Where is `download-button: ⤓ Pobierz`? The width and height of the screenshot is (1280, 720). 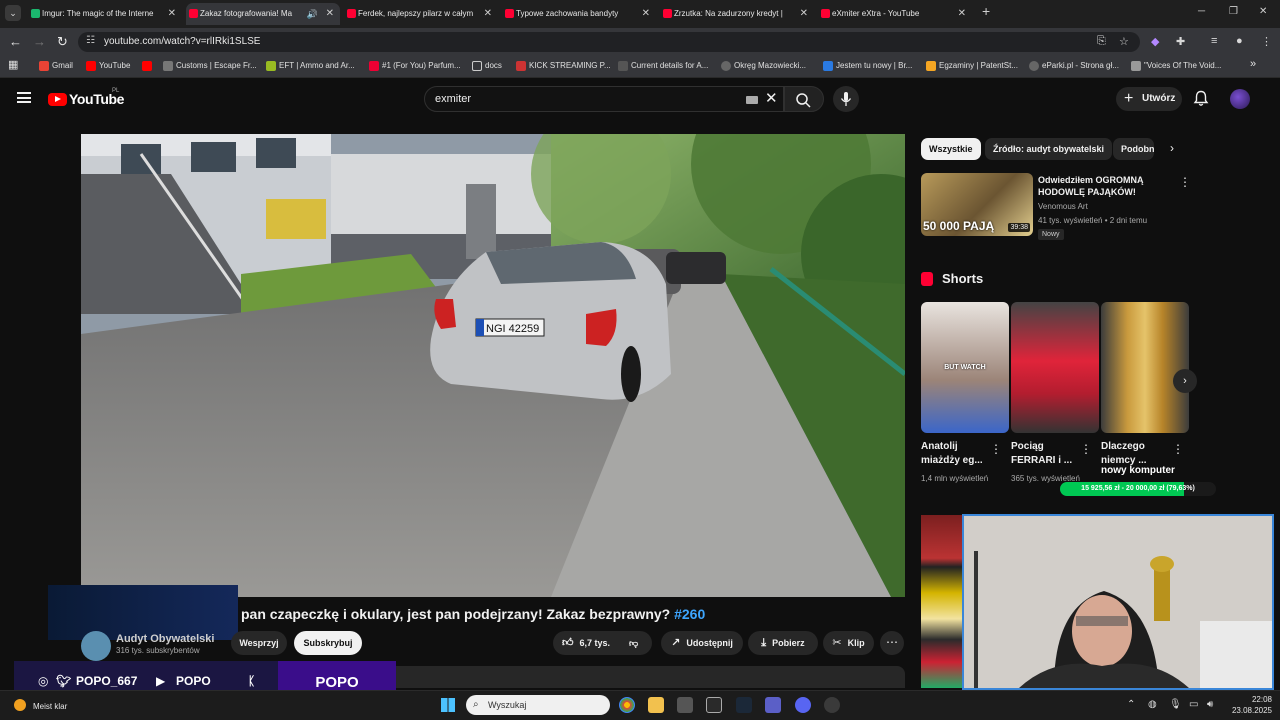 download-button: ⤓ Pobierz is located at coordinates (783, 643).